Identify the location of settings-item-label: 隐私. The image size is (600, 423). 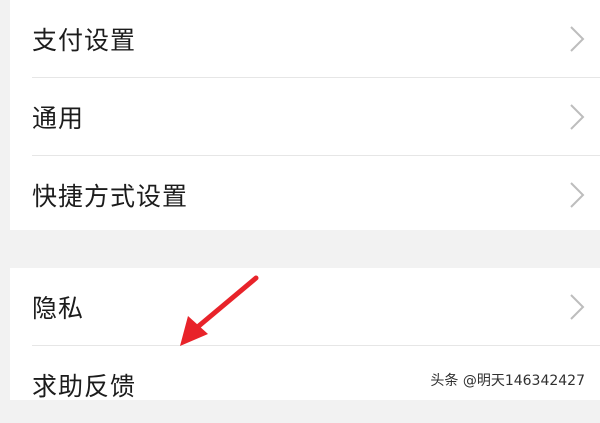
(58, 308).